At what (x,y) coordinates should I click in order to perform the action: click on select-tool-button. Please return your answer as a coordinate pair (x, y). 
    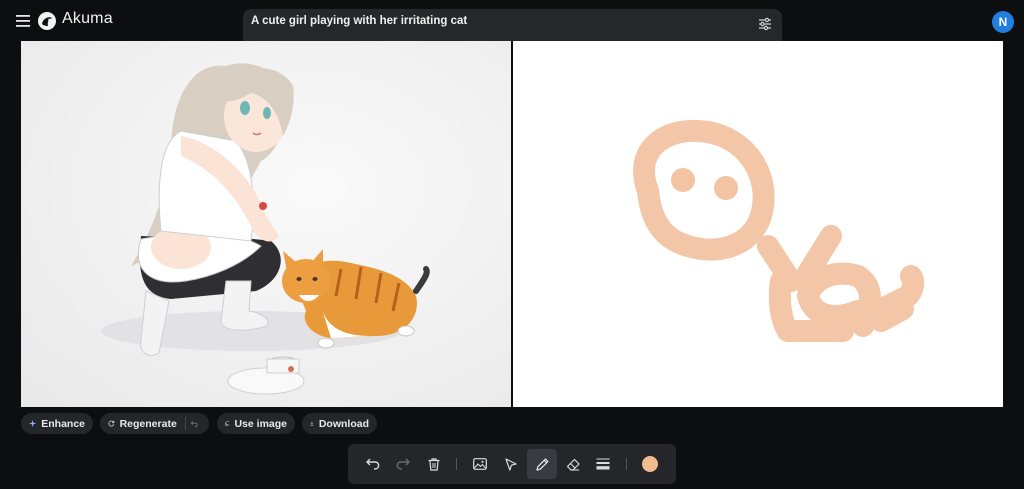
    Looking at the image, I should click on (511, 464).